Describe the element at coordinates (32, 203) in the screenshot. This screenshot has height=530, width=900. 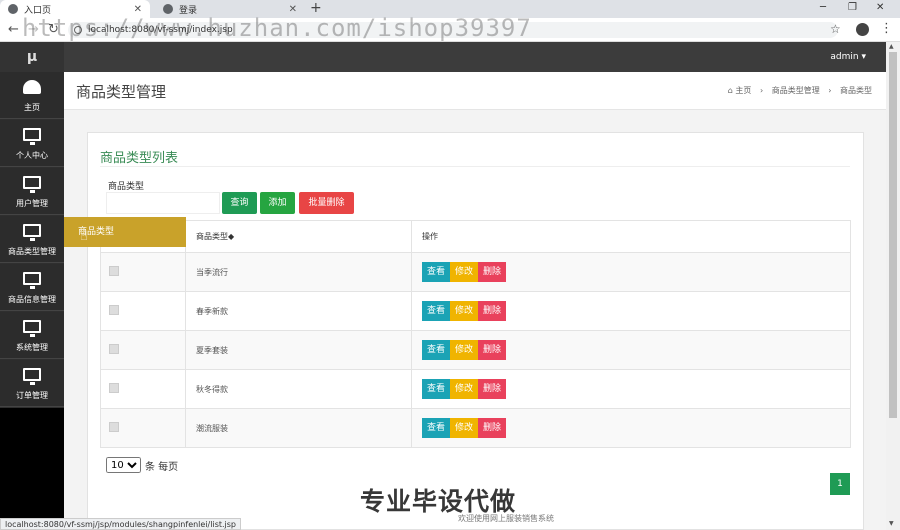
I see `sidebar-item-label: 用户管理` at that location.